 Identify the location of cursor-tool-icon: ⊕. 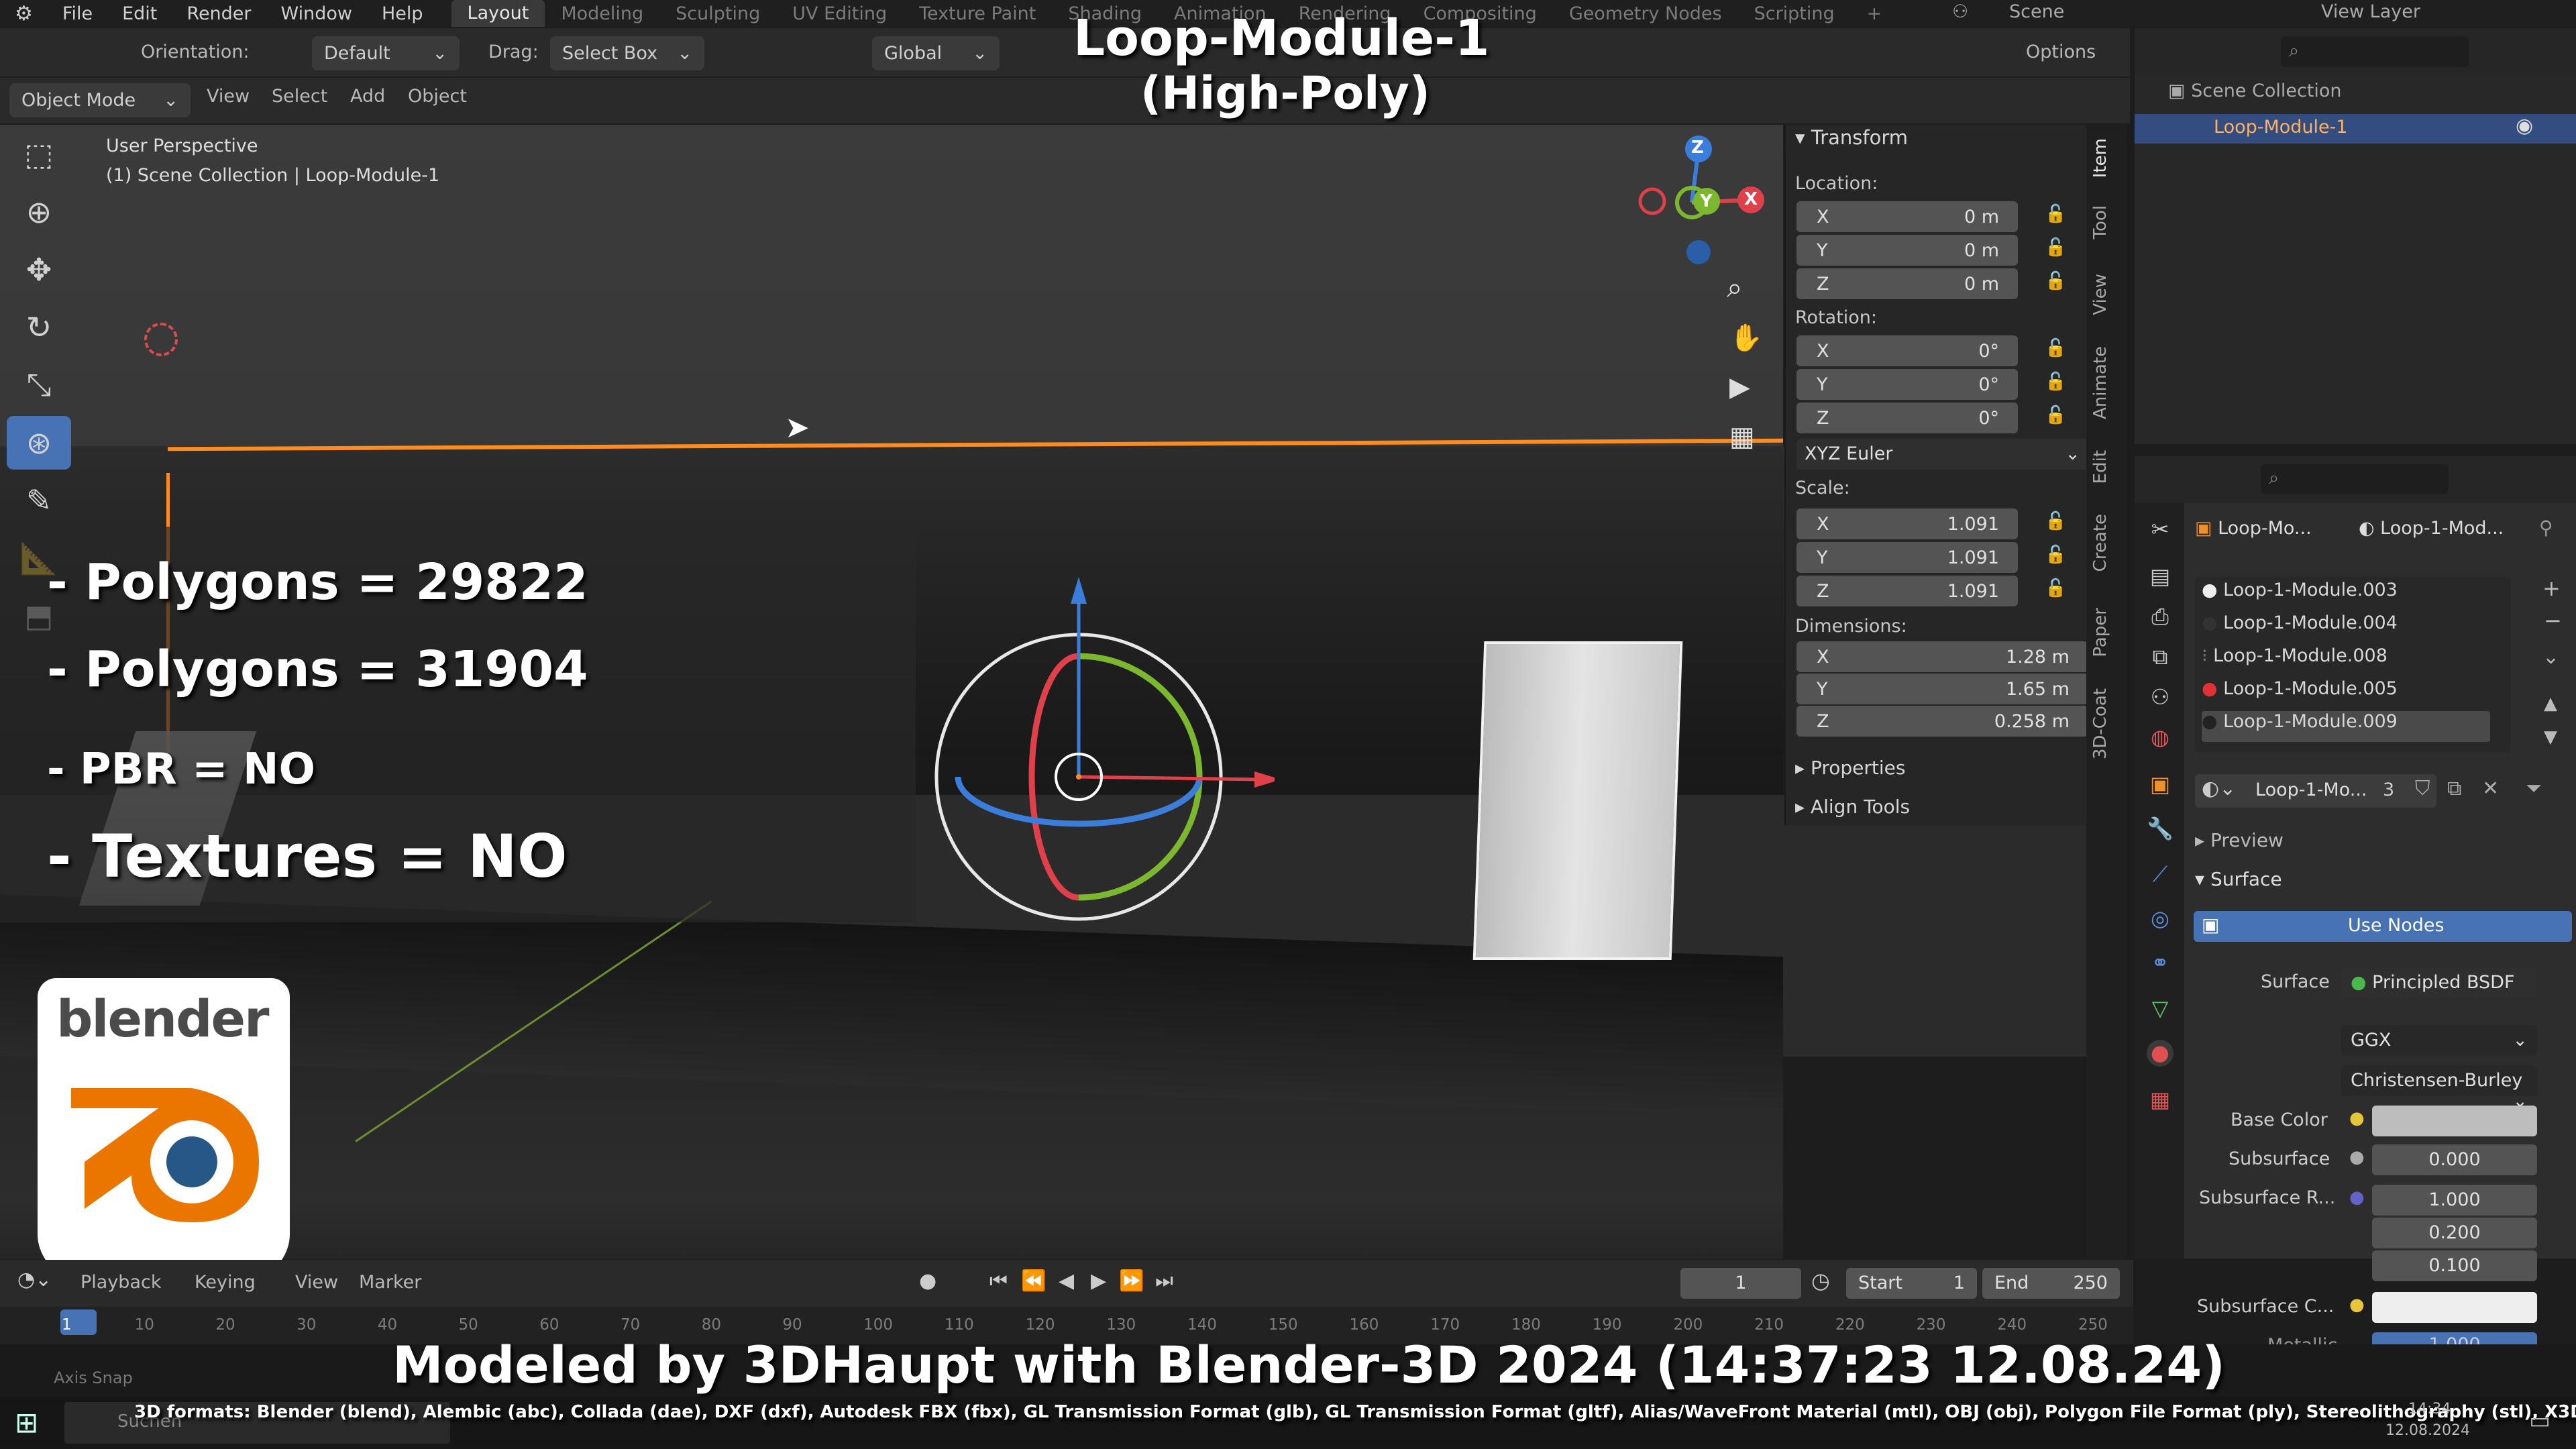
(39, 212).